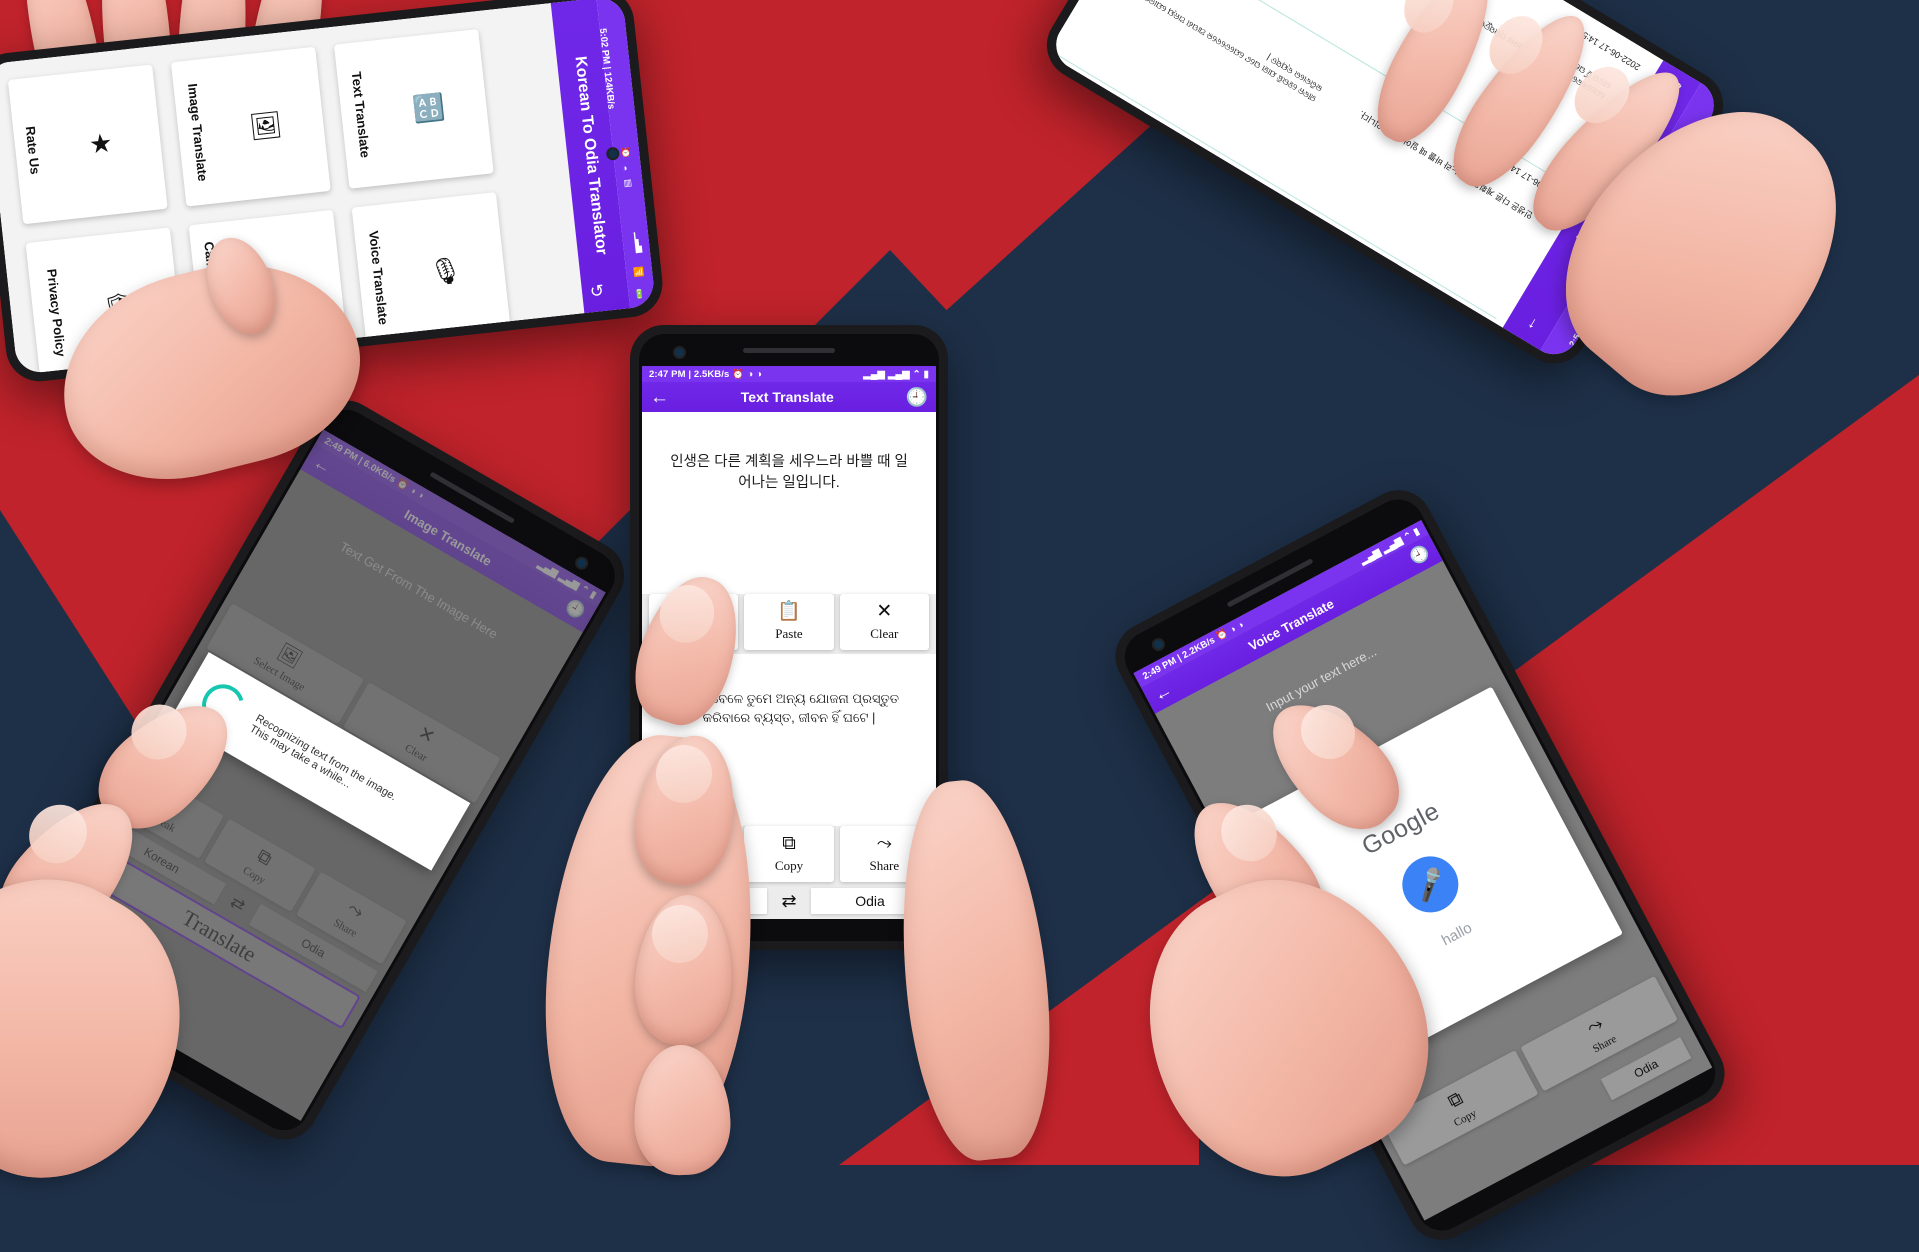 Image resolution: width=1919 pixels, height=1252 pixels. Describe the element at coordinates (361, 114) in the screenshot. I see `menu-label: Text Translate` at that location.